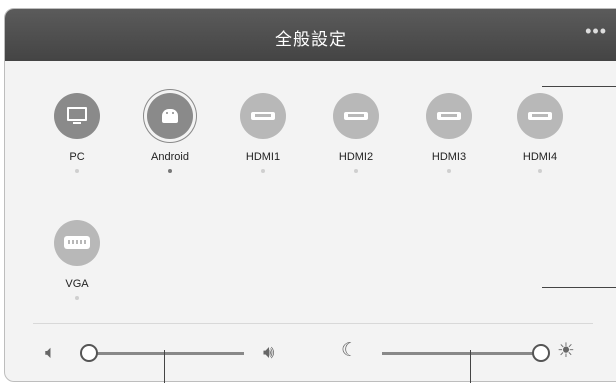 The width and height of the screenshot is (616, 383). I want to click on title-bar: 全般設定 •••, so click(310, 35).